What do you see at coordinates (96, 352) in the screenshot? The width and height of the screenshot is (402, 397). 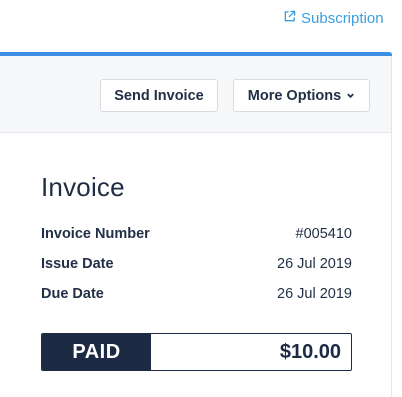 I see `status-badge: PAID` at bounding box center [96, 352].